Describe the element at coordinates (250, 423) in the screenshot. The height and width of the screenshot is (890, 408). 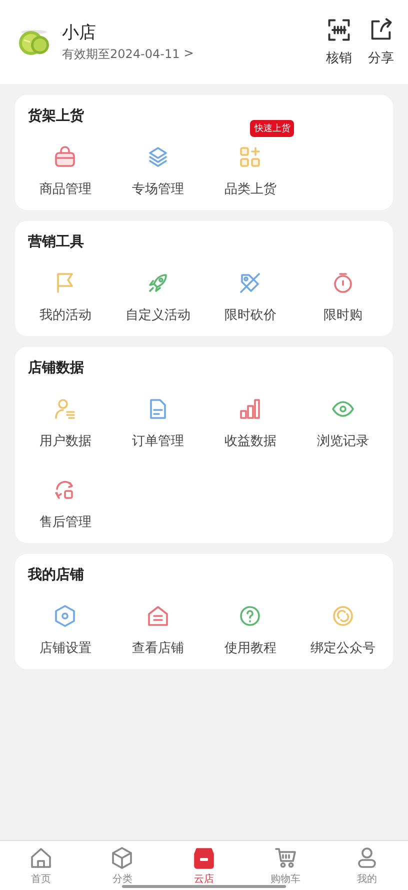
I see `tool-item: 收益数据` at that location.